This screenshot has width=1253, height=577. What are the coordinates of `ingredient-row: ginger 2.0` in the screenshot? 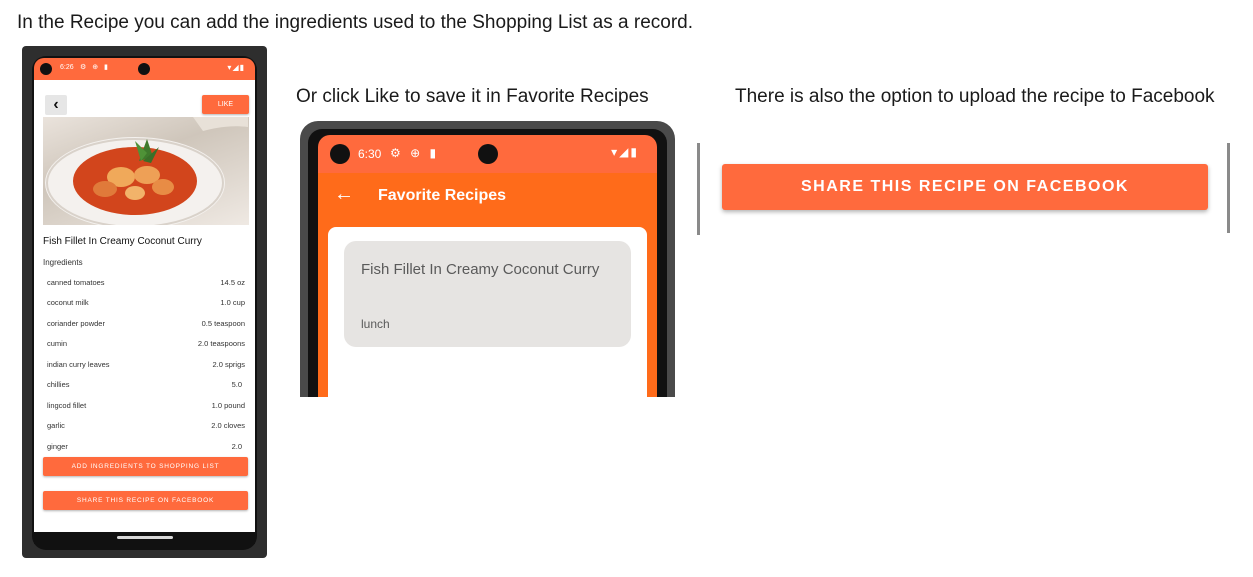 It's located at (146, 449).